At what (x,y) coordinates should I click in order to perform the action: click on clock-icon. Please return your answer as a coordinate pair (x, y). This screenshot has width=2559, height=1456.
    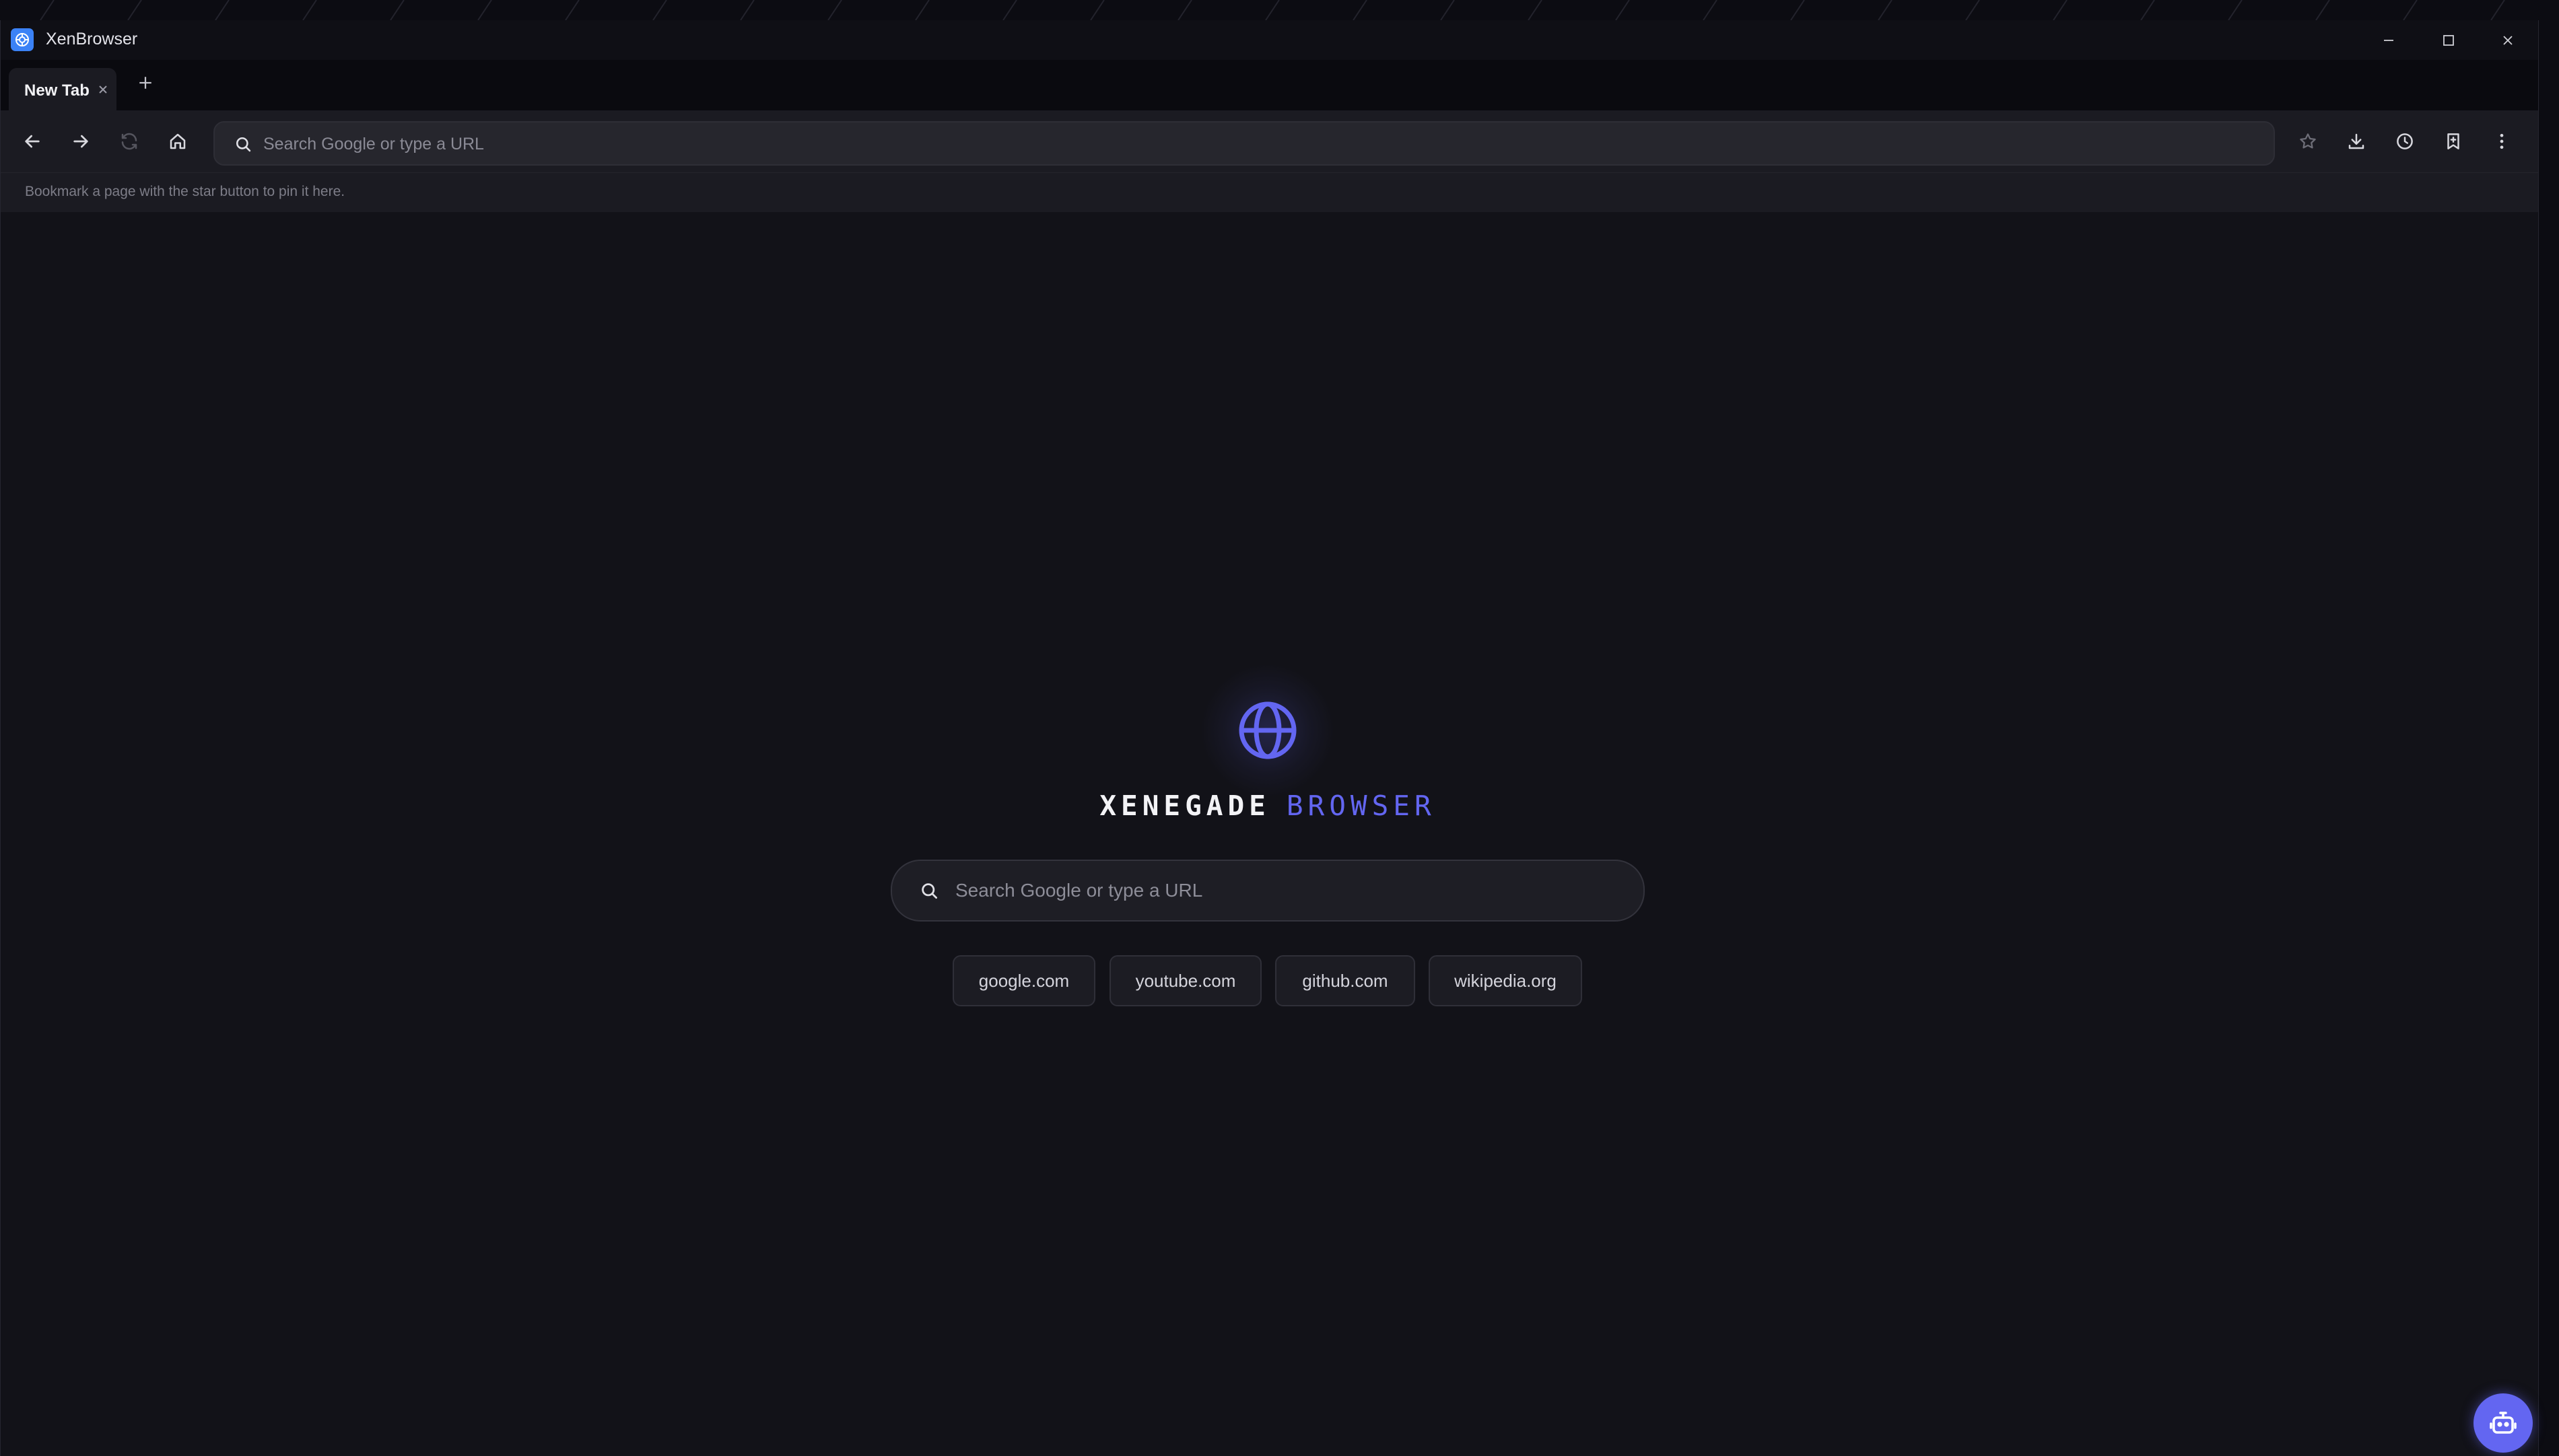
    Looking at the image, I should click on (2405, 141).